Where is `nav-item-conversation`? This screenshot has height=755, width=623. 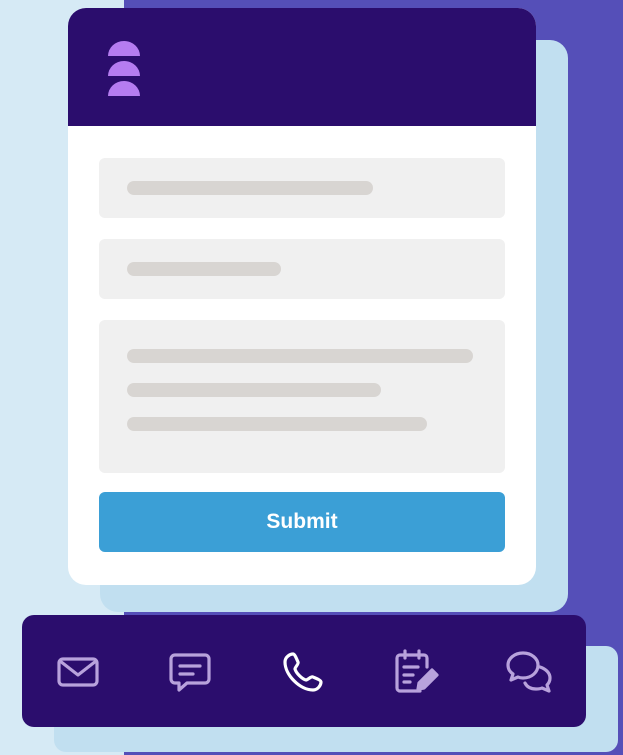
nav-item-conversation is located at coordinates (529, 672).